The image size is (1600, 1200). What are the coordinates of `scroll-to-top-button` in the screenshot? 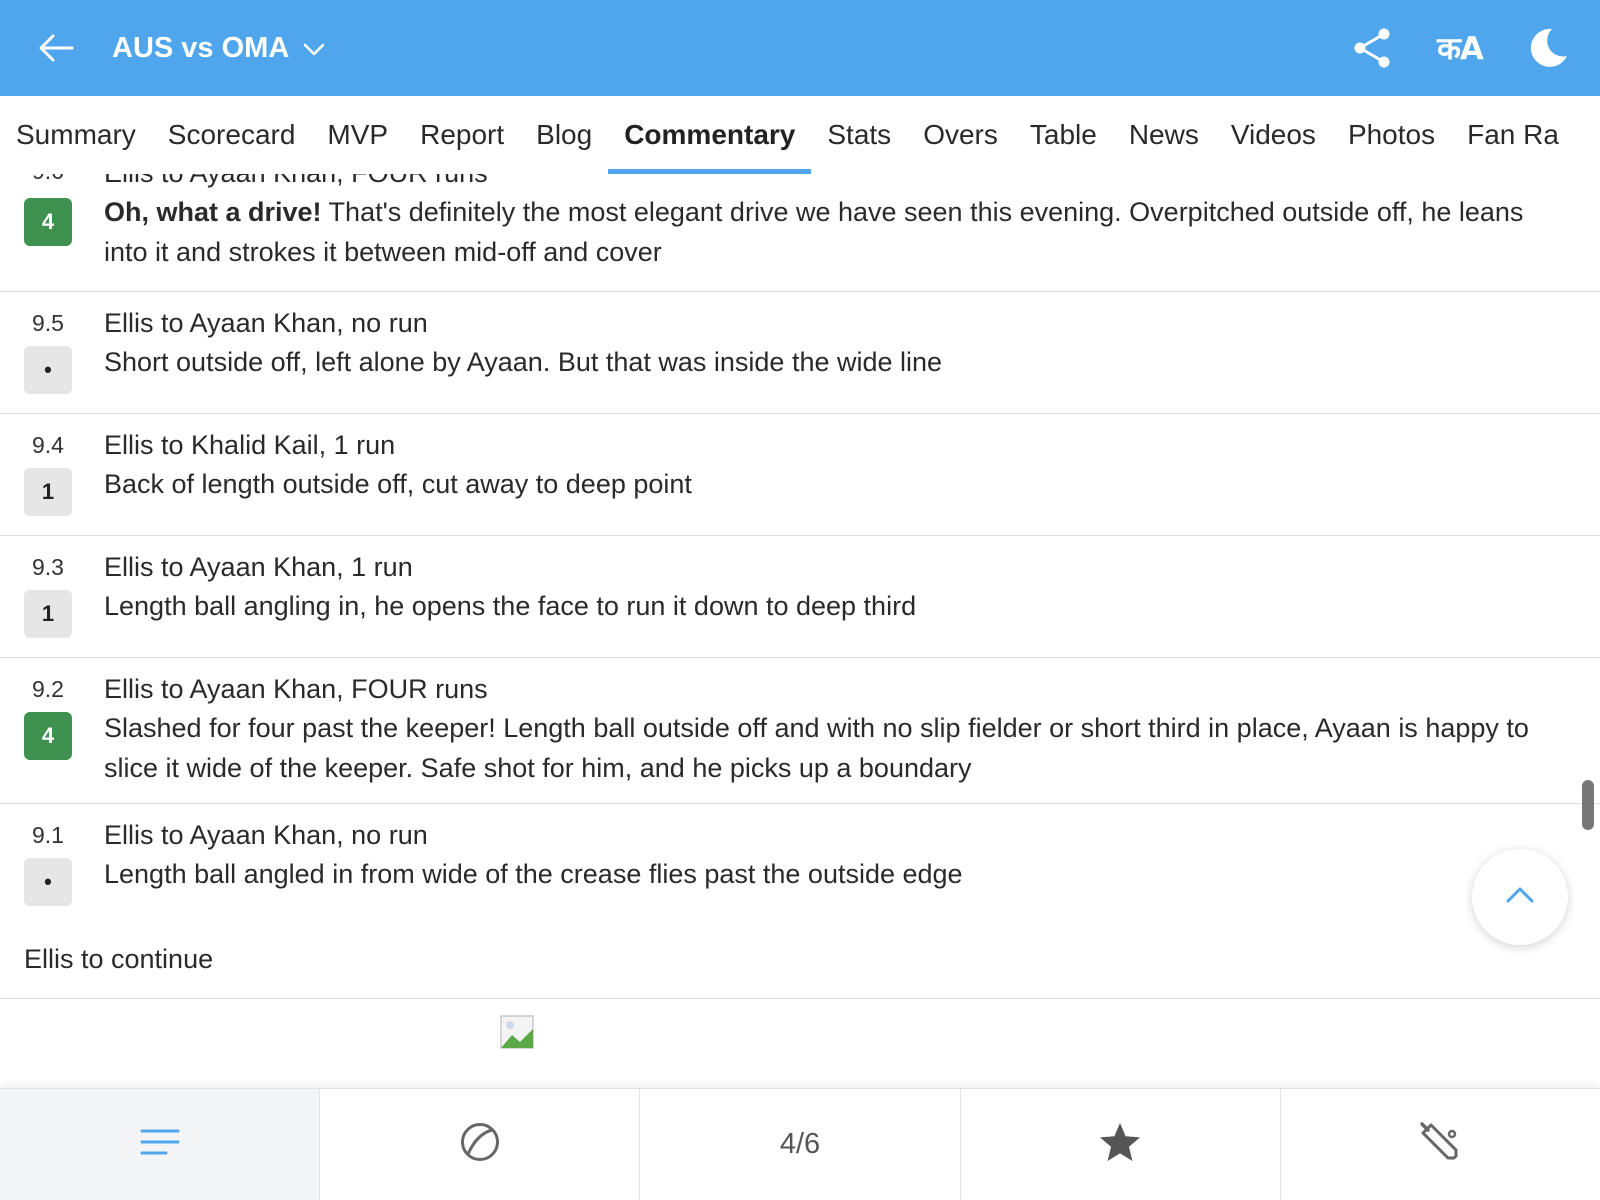 It's located at (1520, 897).